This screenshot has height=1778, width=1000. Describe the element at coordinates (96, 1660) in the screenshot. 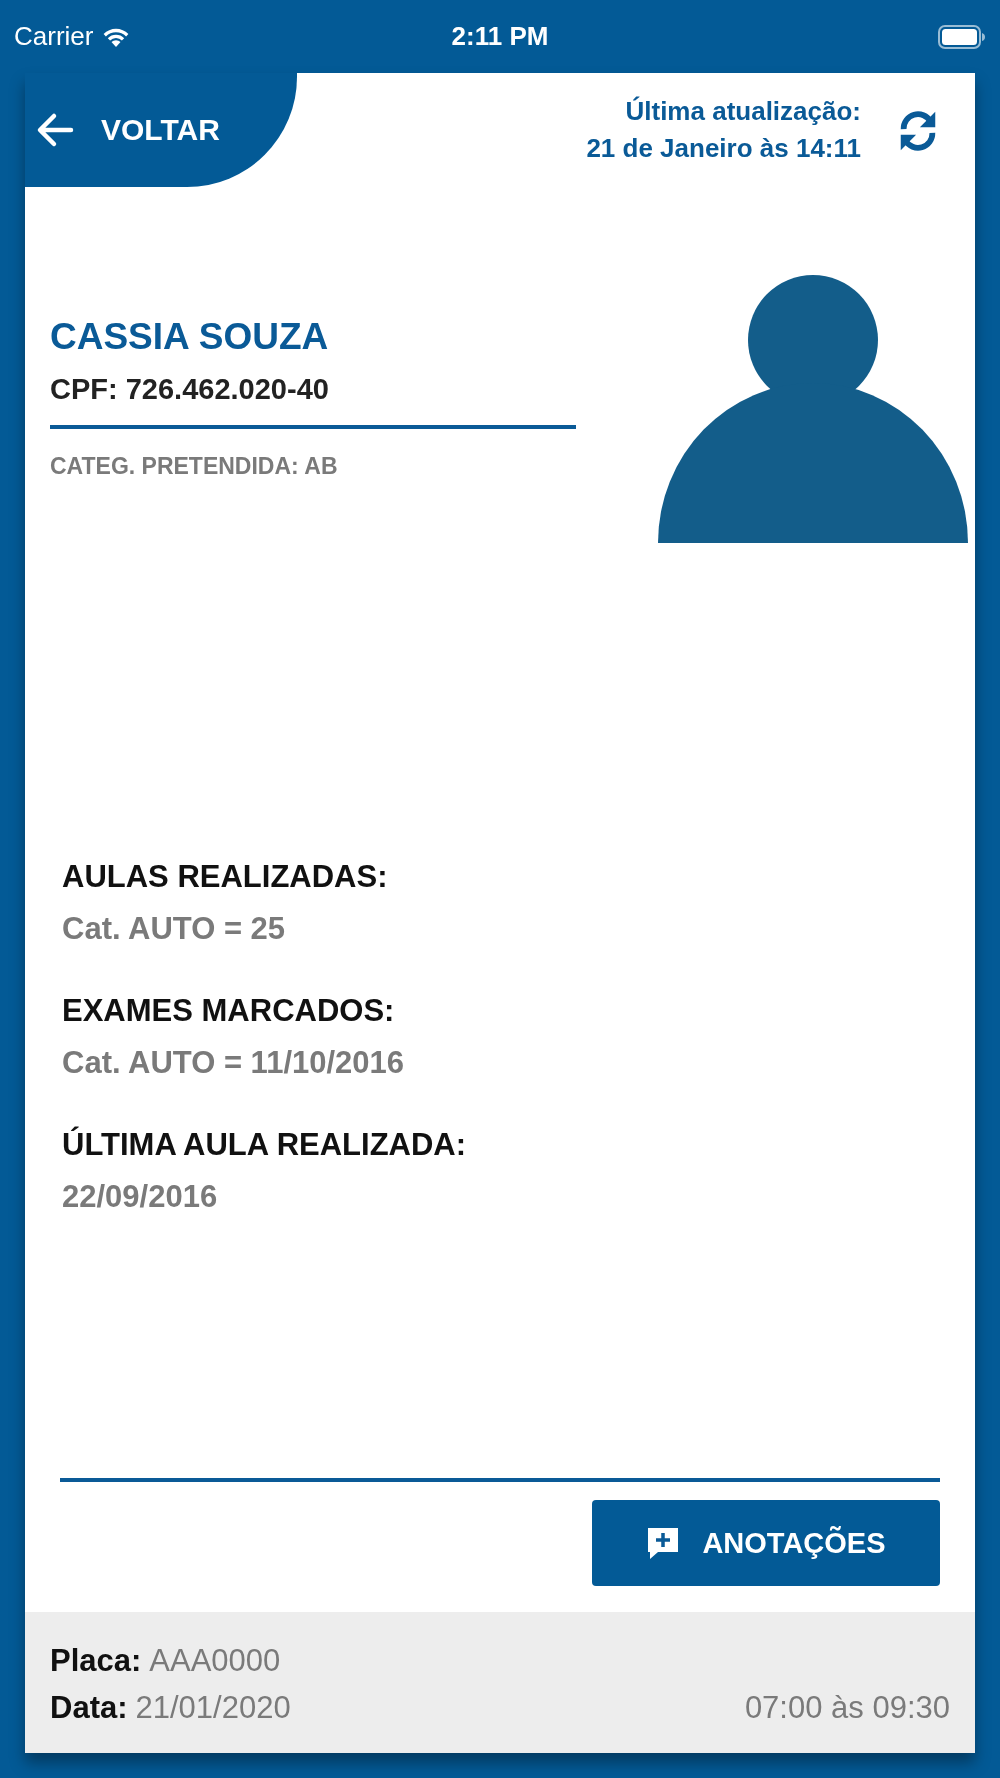

I see `plate-label: Placa:` at that location.